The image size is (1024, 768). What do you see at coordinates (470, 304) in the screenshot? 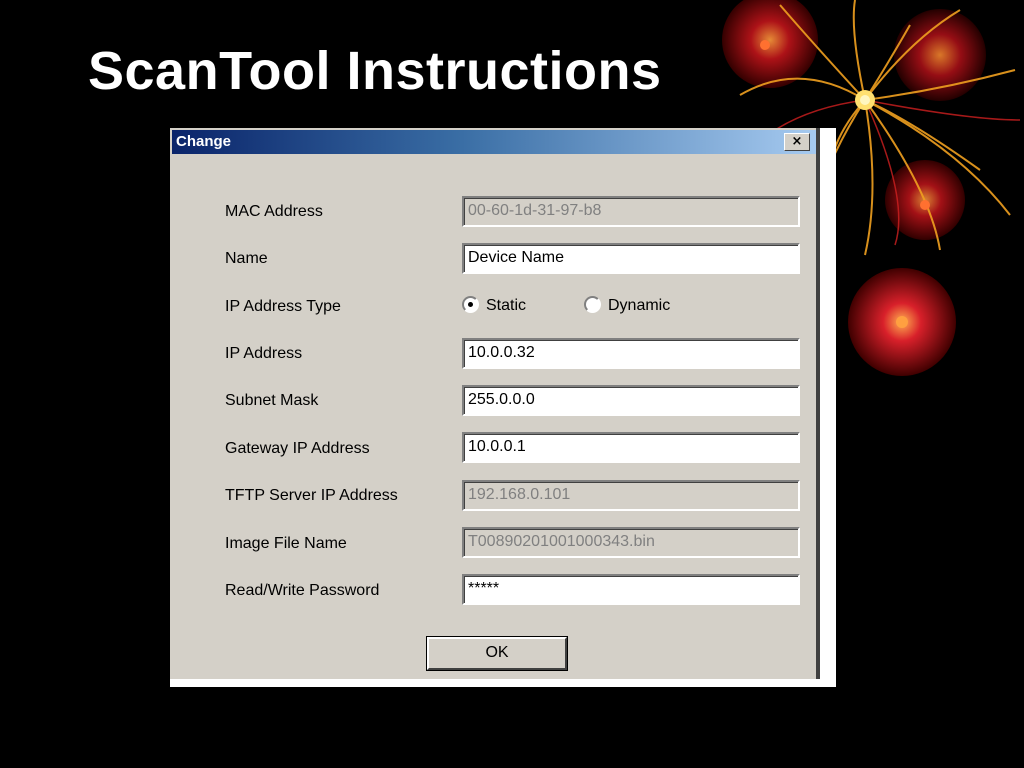
I see `radio-checked-icon` at bounding box center [470, 304].